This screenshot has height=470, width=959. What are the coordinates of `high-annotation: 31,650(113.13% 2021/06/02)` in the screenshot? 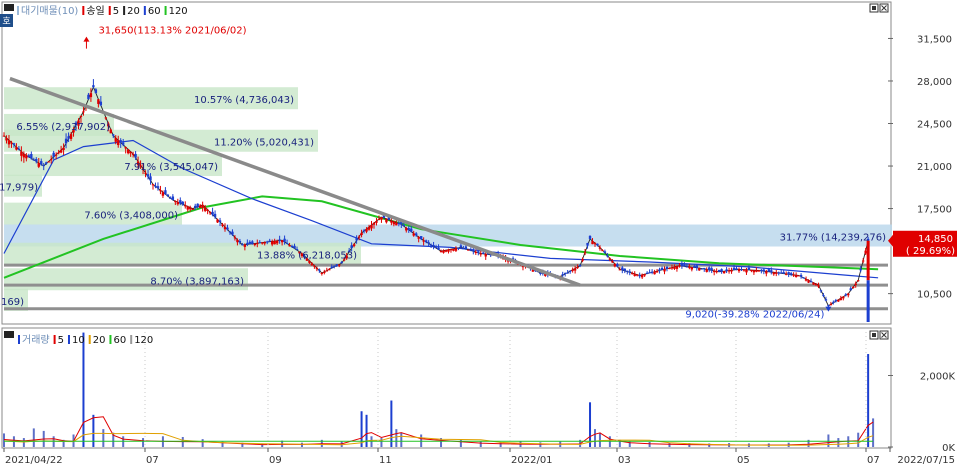 It's located at (172, 31).